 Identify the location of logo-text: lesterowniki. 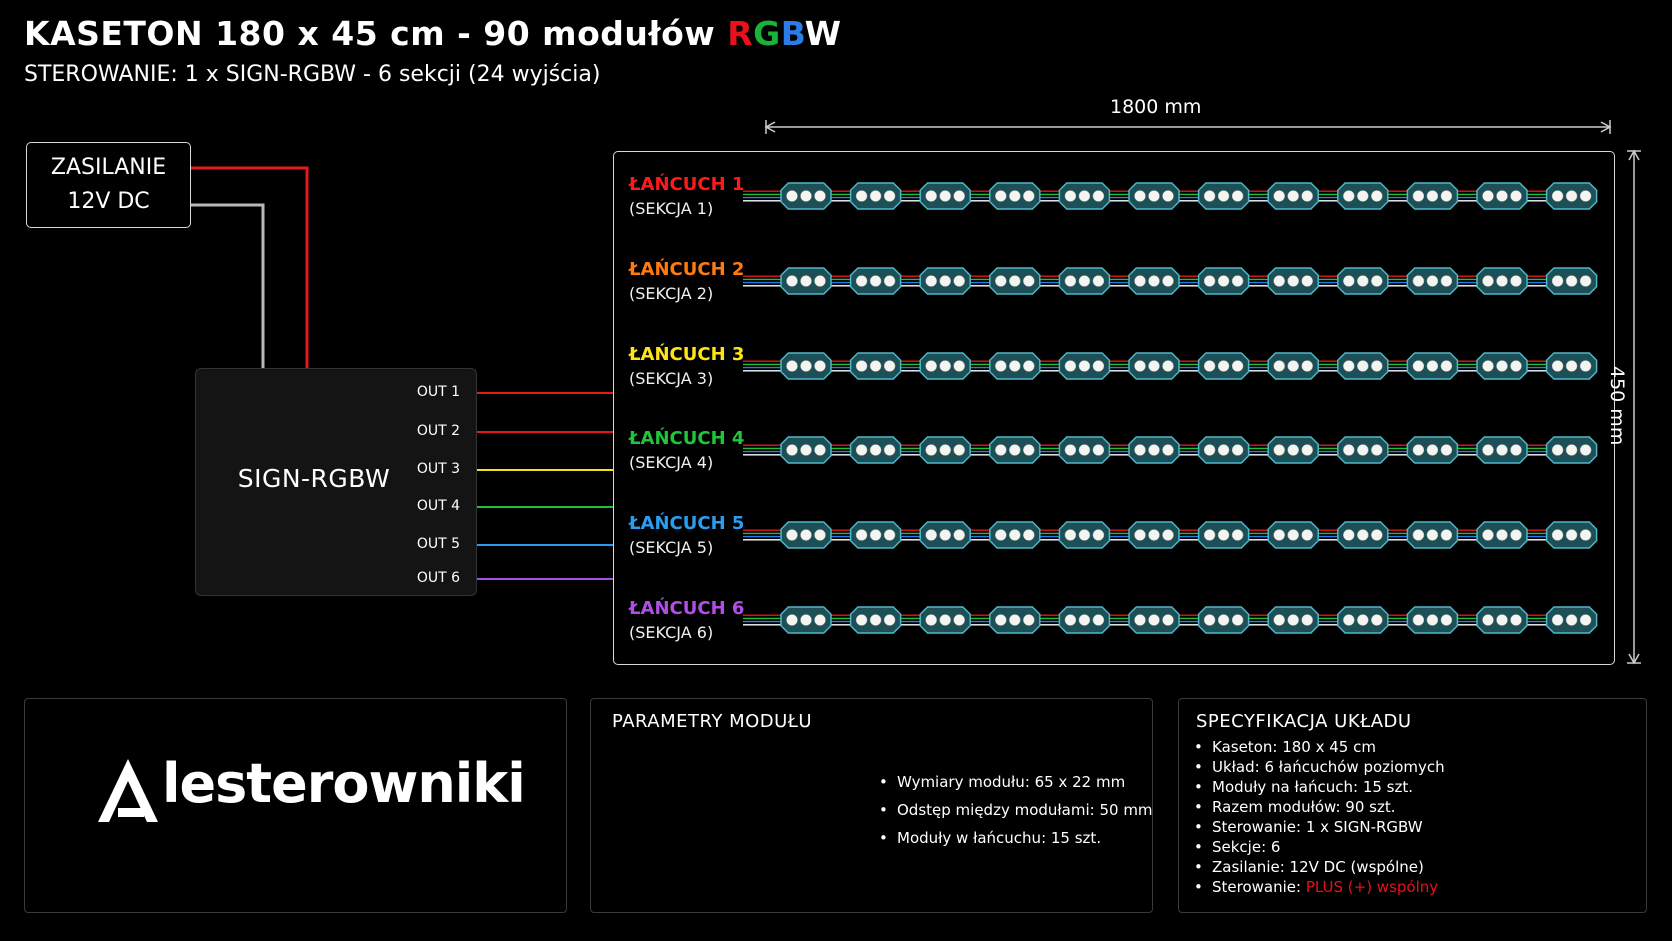
(344, 783).